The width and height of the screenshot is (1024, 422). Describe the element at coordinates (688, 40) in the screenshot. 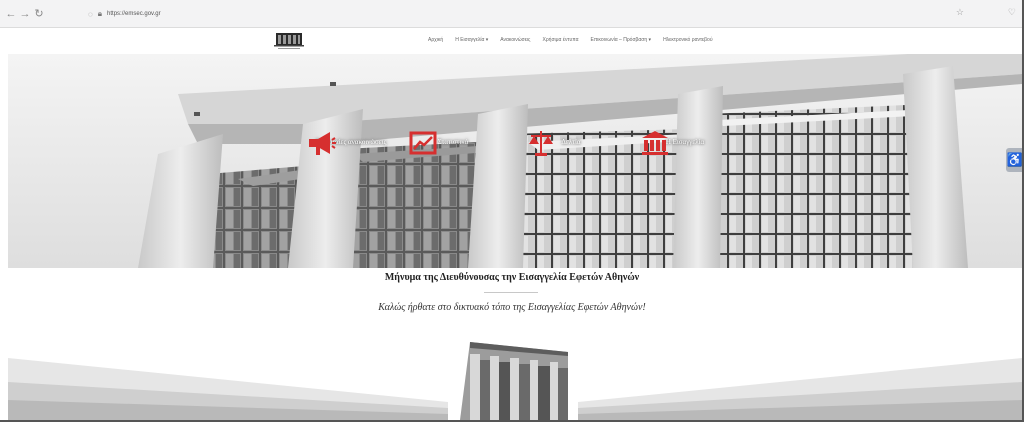

I see `menu-item-appointment: Ηλεκτρονικό ραντεβού` at that location.